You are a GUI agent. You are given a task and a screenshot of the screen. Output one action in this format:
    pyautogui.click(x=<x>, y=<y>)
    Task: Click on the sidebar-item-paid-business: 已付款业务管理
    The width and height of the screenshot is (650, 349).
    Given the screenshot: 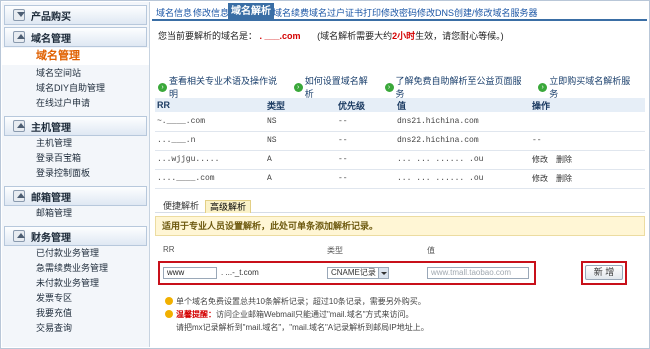 What is the action you would take?
    pyautogui.click(x=75, y=253)
    